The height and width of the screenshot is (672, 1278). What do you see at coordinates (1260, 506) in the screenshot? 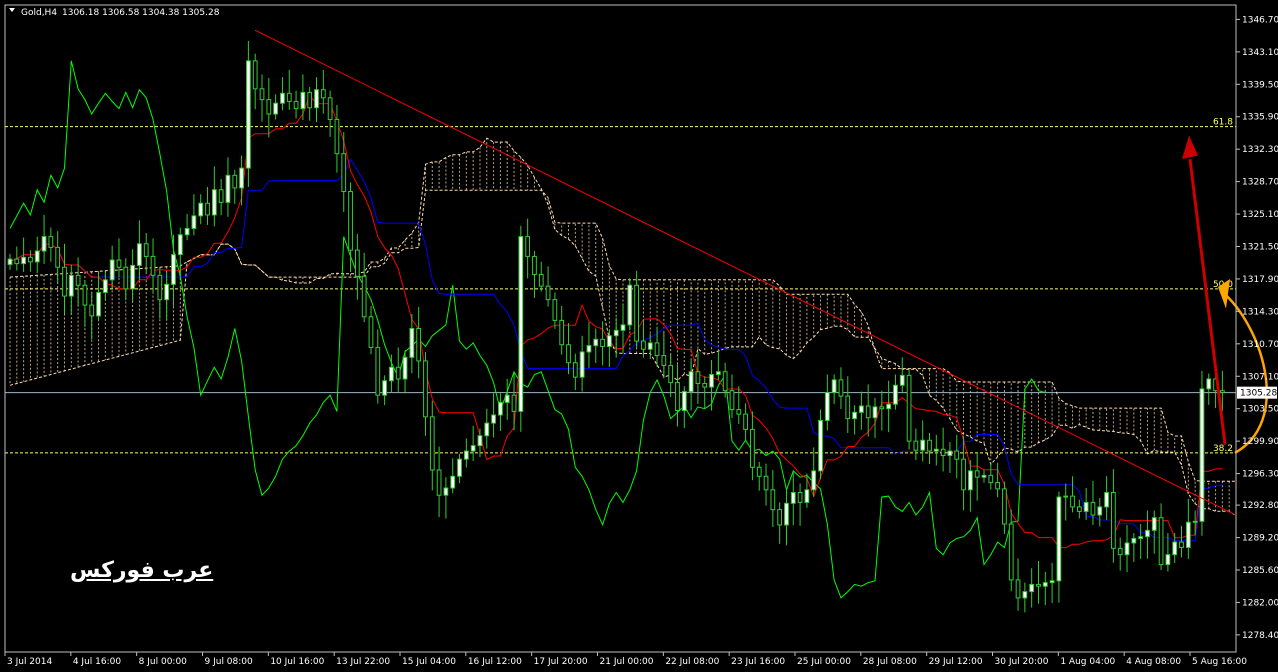
I see `y-tick-label: 1292.80` at bounding box center [1260, 506].